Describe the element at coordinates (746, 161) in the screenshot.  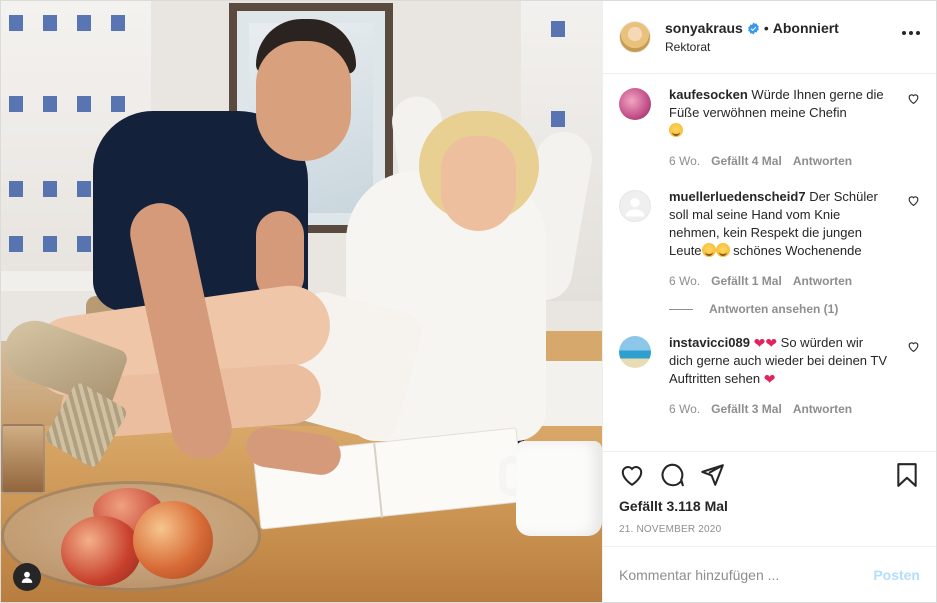
I see `comment-likes: Gefällt 4 Mal` at that location.